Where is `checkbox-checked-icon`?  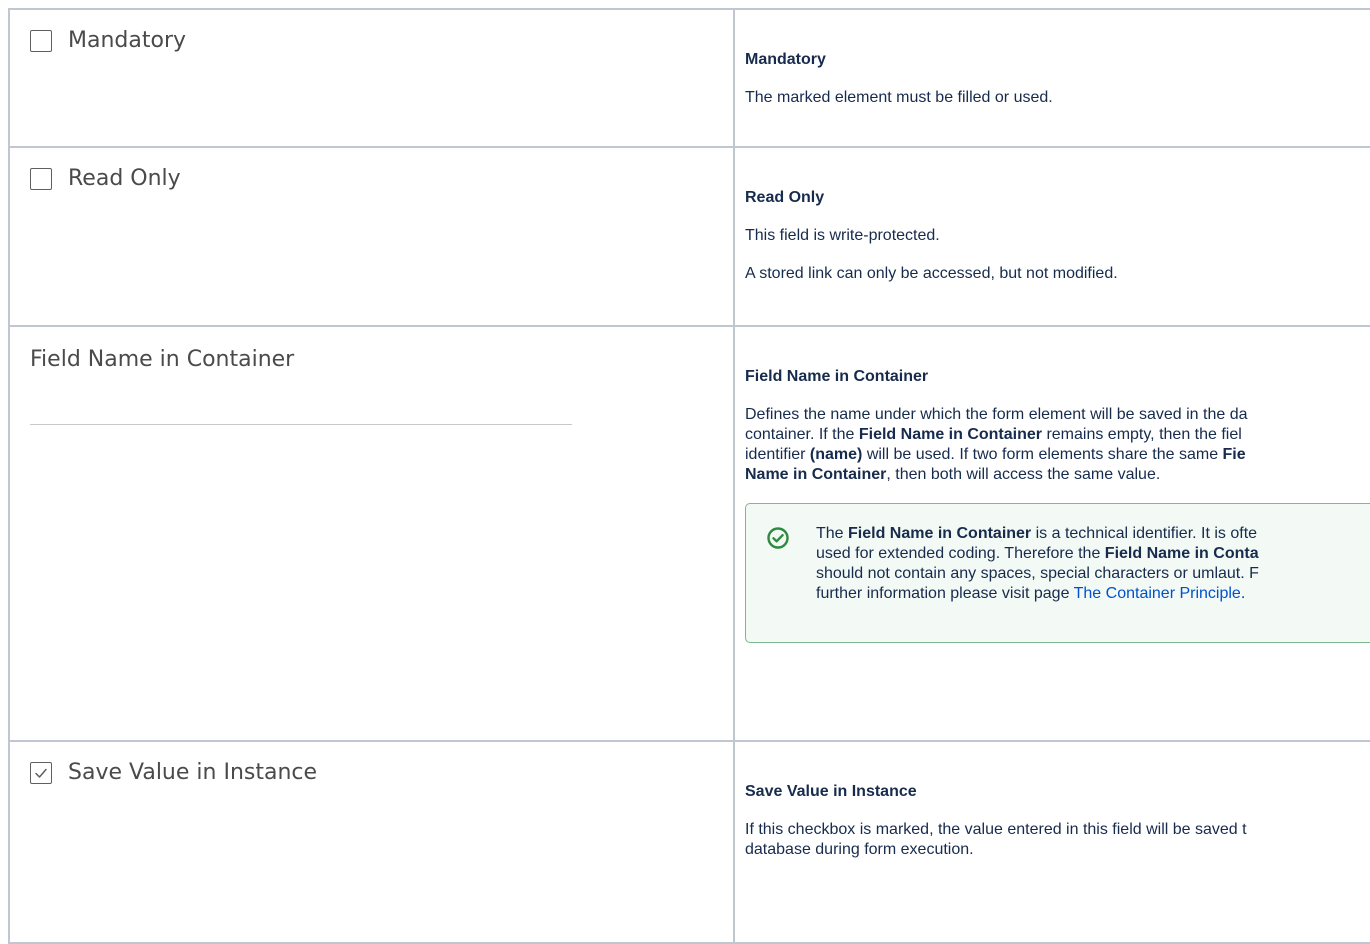 checkbox-checked-icon is located at coordinates (41, 772).